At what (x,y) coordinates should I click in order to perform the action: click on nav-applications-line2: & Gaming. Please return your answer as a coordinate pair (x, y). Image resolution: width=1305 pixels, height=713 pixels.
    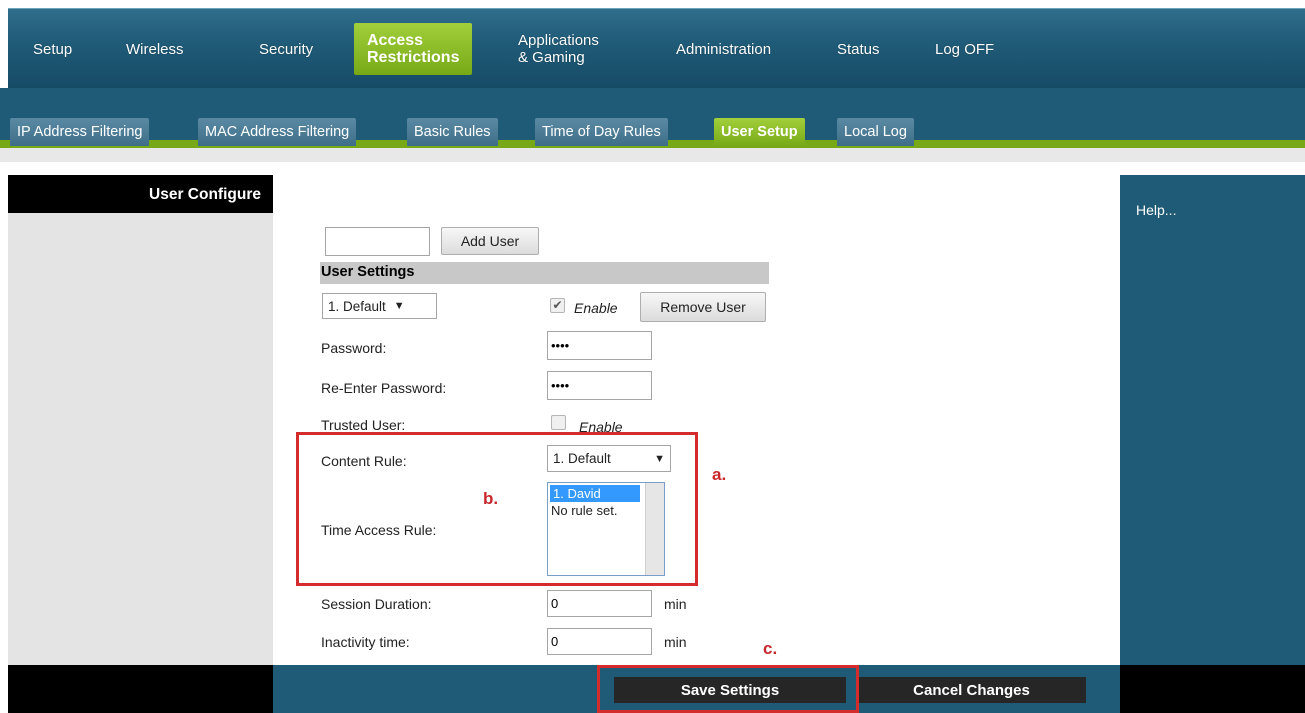
    Looking at the image, I should click on (551, 57).